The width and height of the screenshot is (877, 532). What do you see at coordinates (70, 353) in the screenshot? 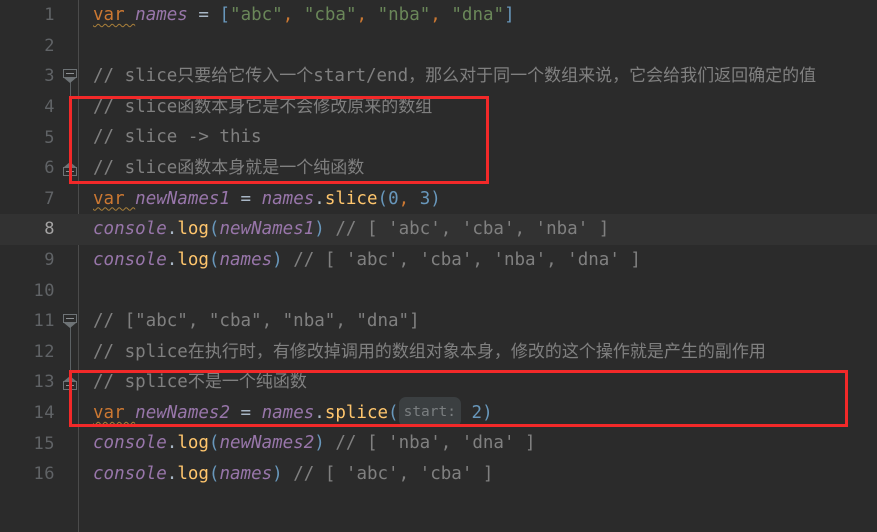
I see `fold-region-bar` at bounding box center [70, 353].